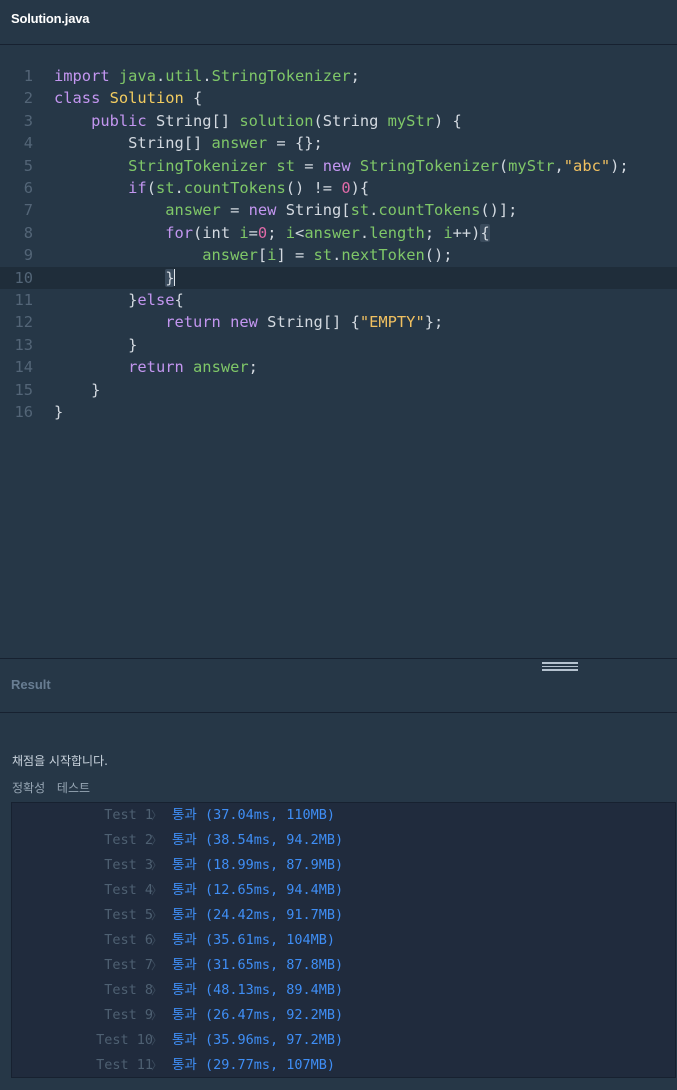  I want to click on test-detail: (24.42ms, 91.7MB), so click(274, 915).